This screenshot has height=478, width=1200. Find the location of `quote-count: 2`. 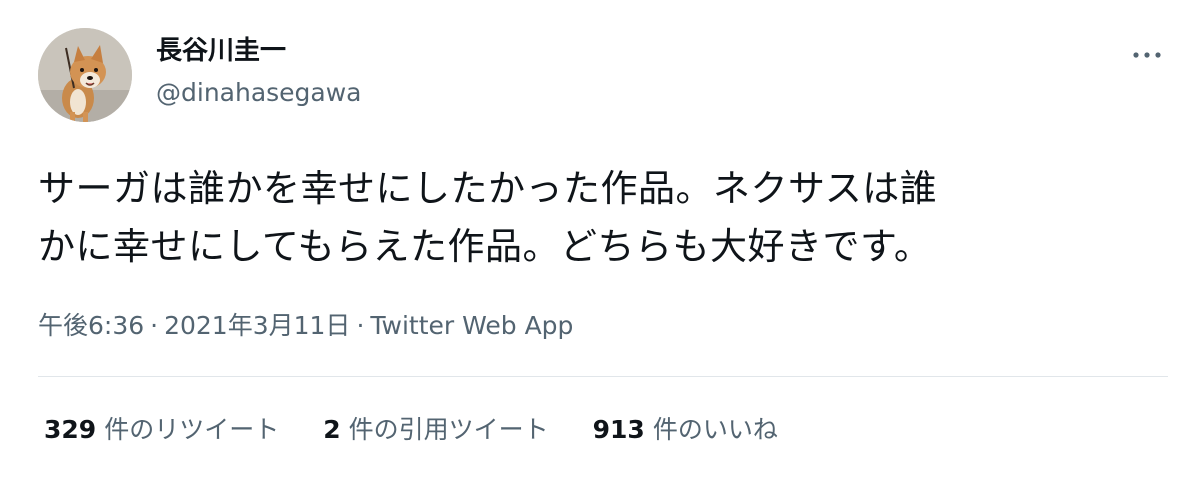

quote-count: 2 is located at coordinates (332, 429).